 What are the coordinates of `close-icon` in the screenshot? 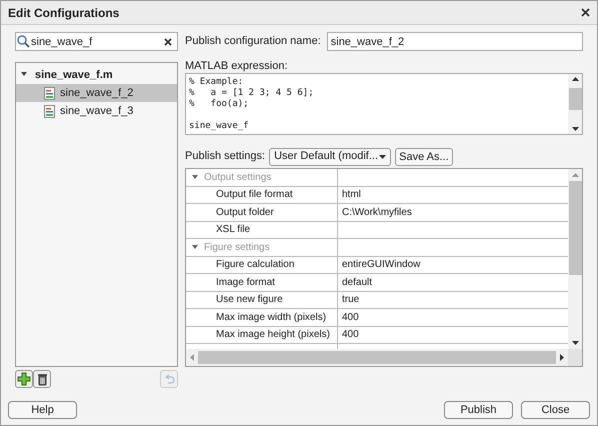 It's located at (585, 12).